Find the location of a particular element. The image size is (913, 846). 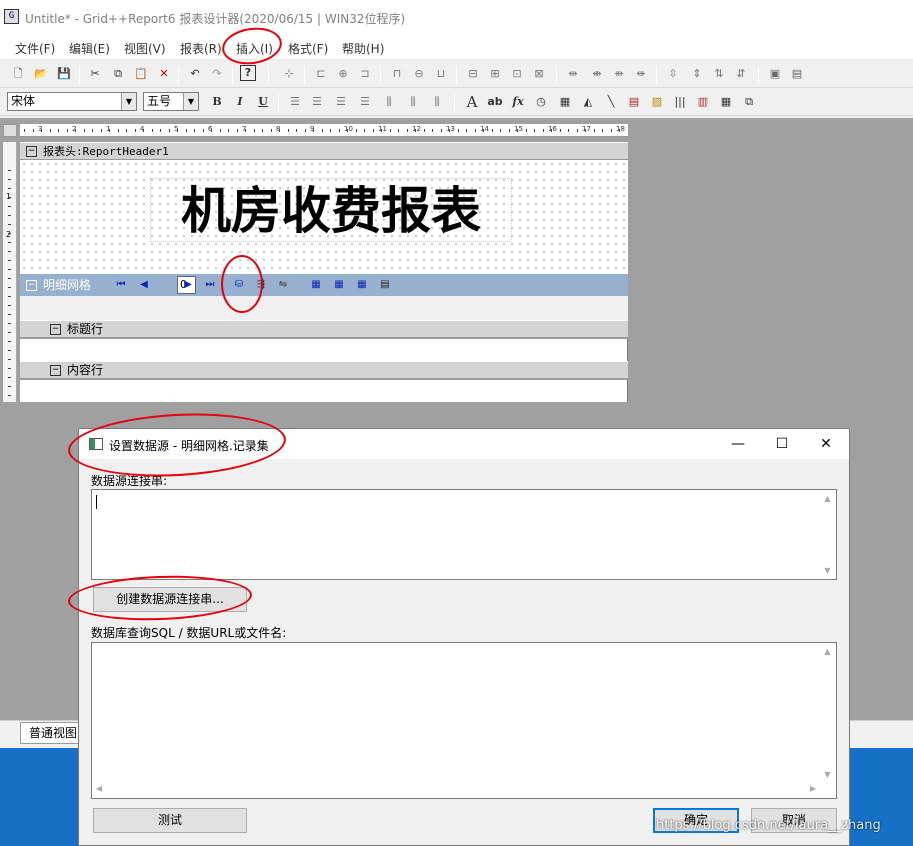

shape-icon: ◭ is located at coordinates (588, 102).